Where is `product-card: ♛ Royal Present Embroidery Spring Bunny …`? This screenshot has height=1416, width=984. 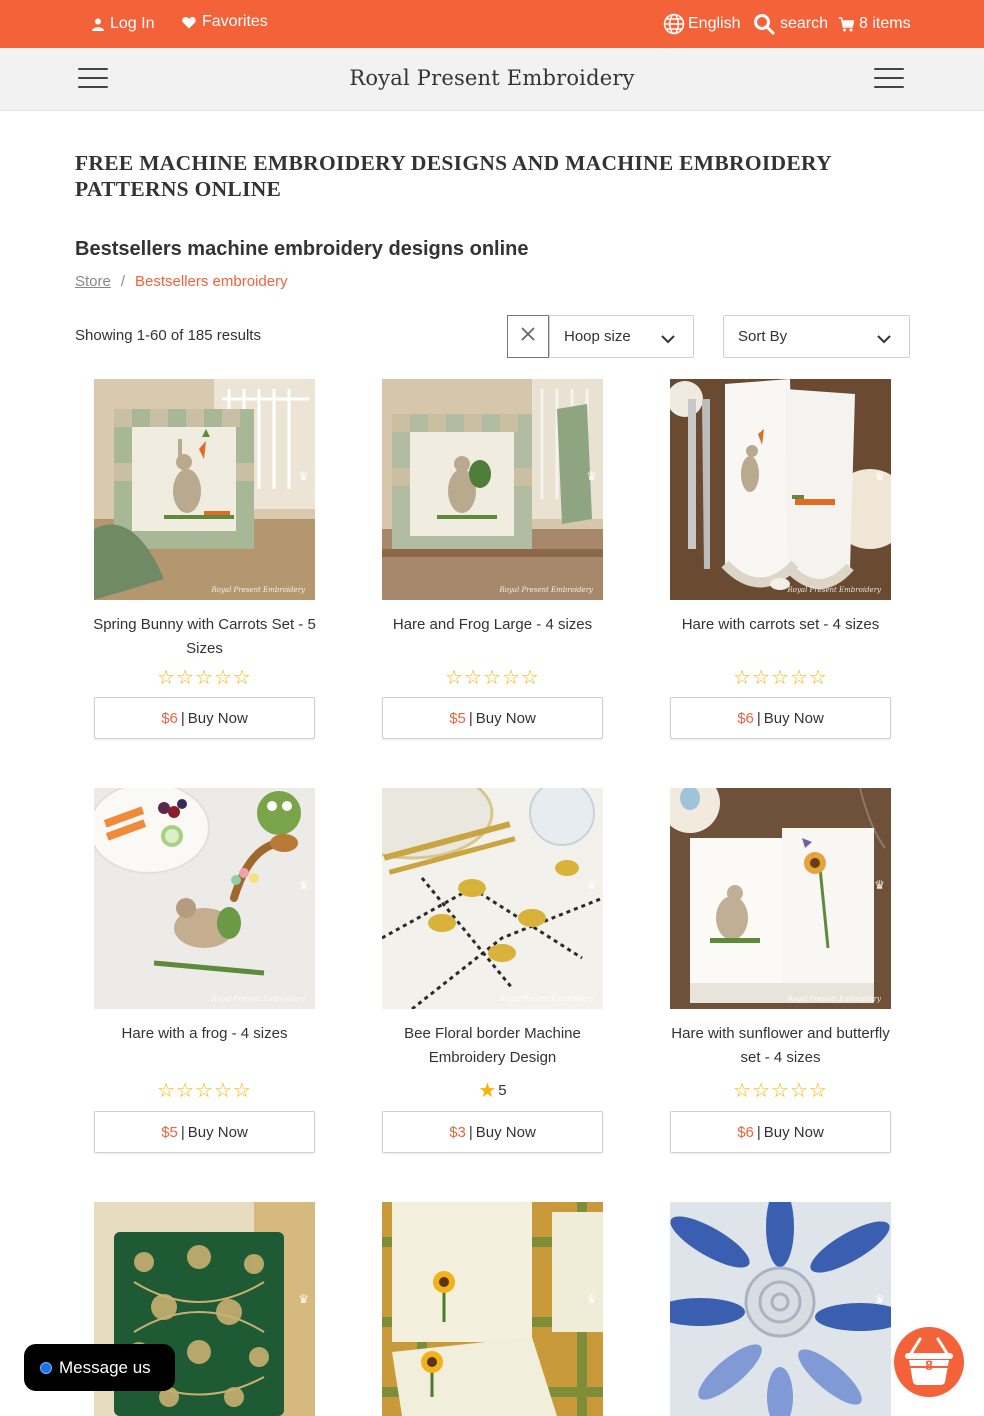
product-card: ♛ Royal Present Embroidery Spring Bunny … is located at coordinates (204, 559).